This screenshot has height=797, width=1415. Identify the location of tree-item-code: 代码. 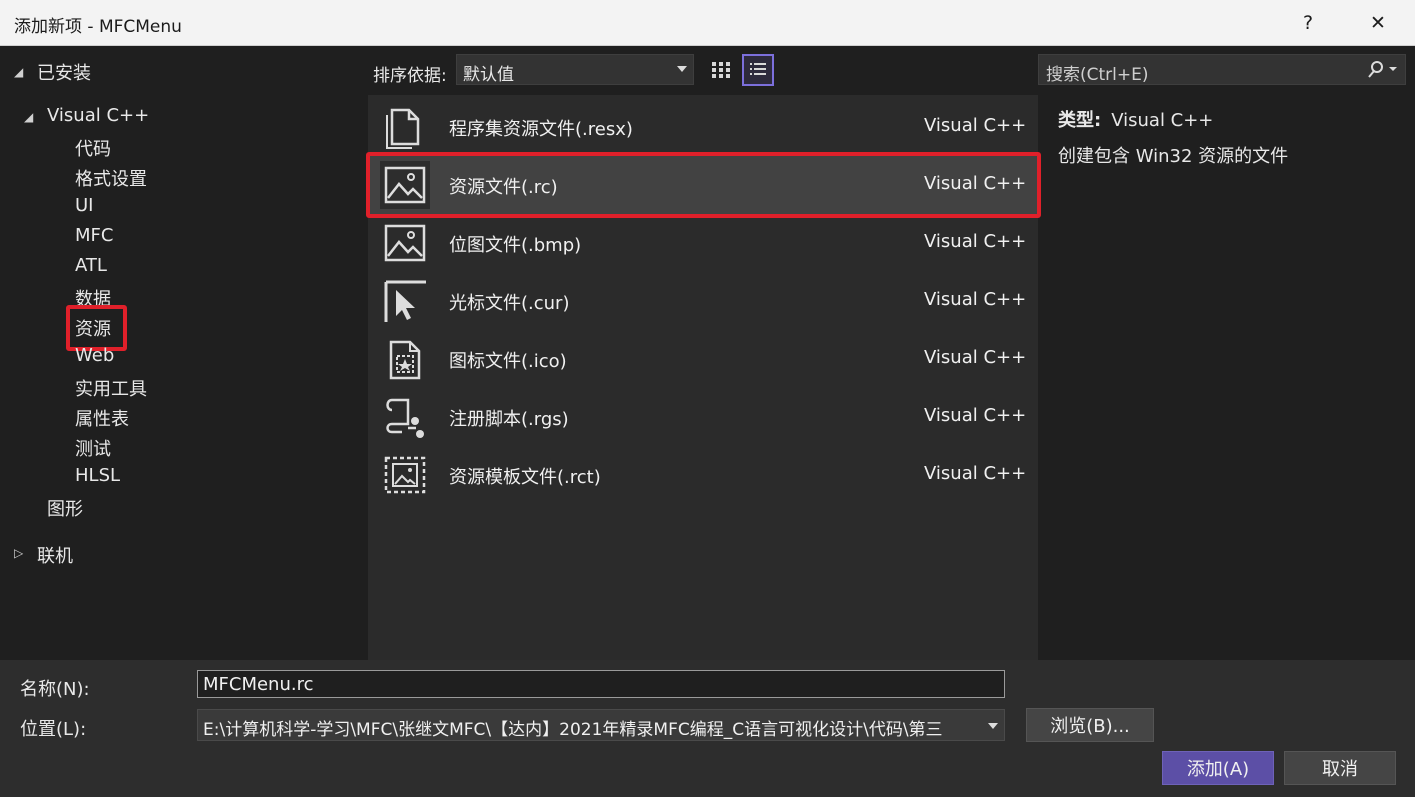
(93, 148).